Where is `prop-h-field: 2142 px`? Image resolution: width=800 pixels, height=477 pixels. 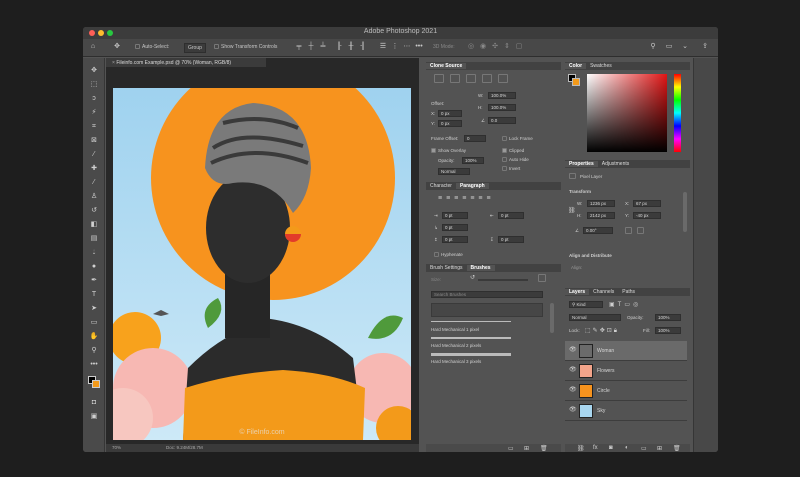 prop-h-field: 2142 px is located at coordinates (601, 215).